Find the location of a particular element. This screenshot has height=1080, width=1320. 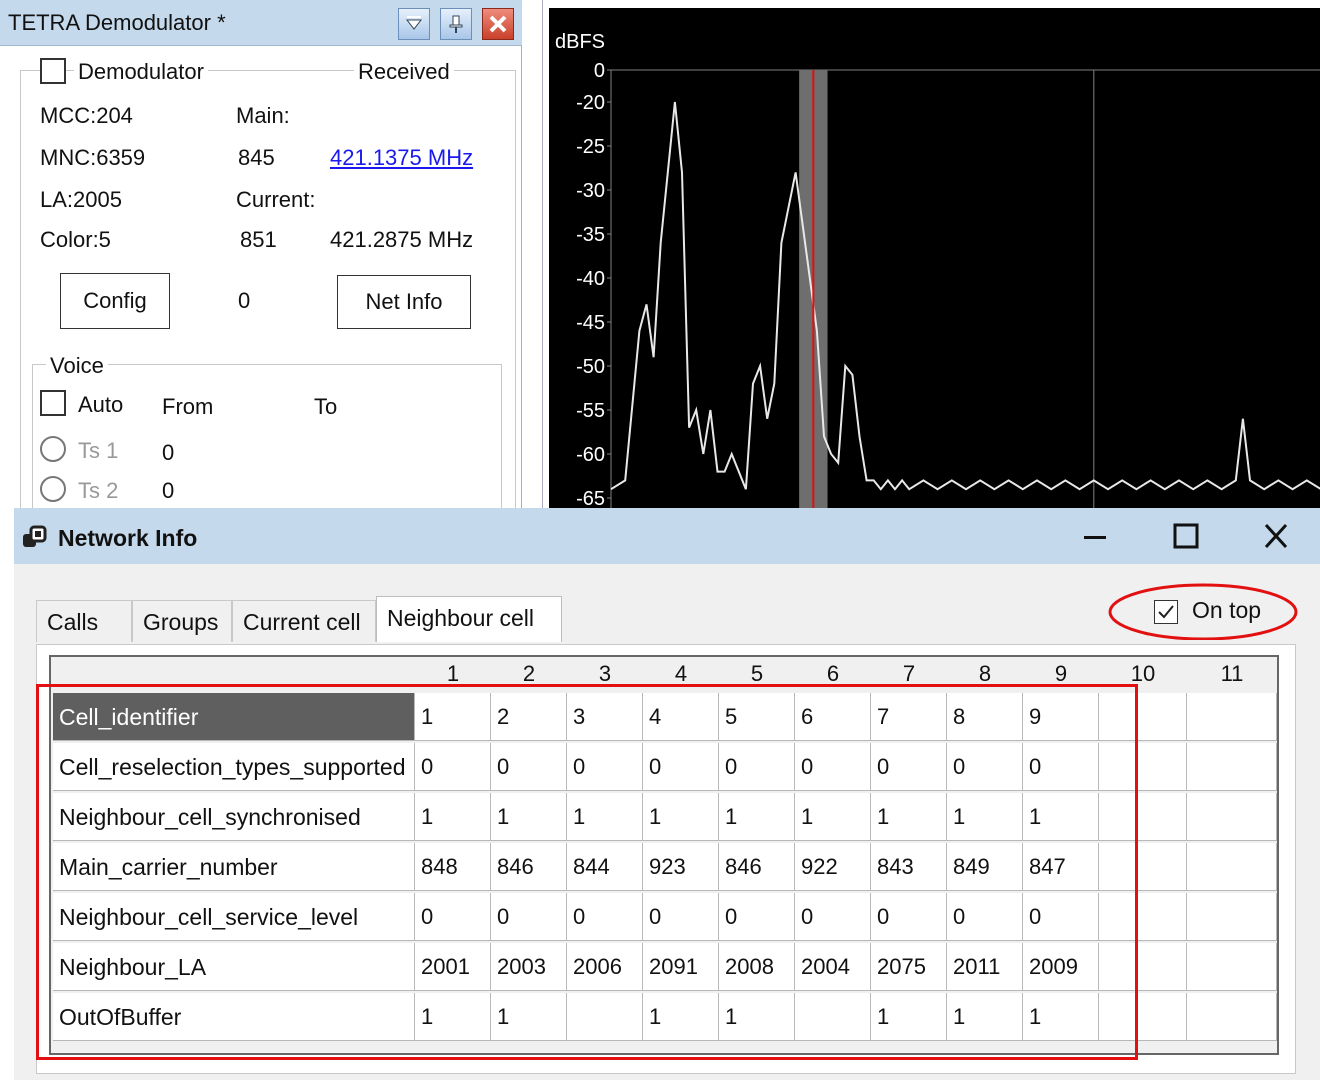

auto-checkbox is located at coordinates (53, 403).